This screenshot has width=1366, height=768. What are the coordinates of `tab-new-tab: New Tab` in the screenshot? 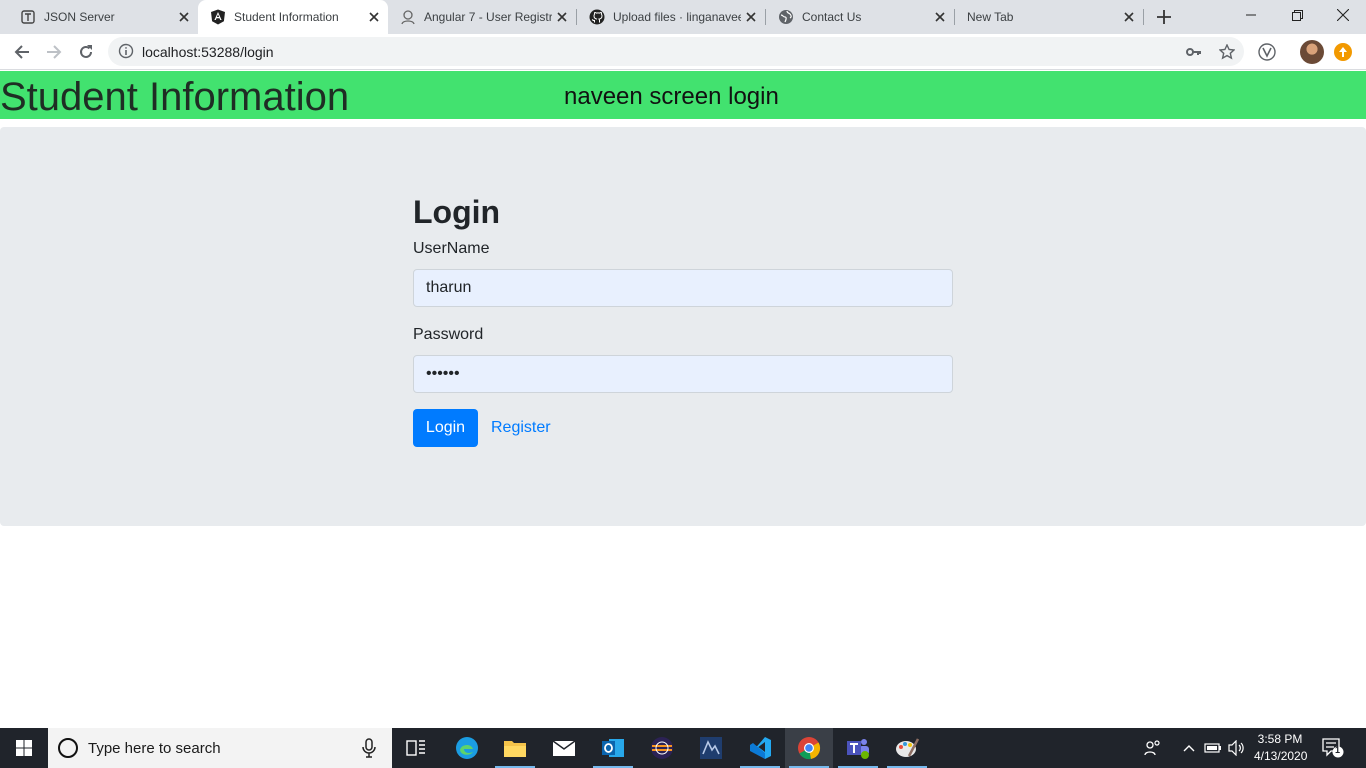 It's located at (1049, 17).